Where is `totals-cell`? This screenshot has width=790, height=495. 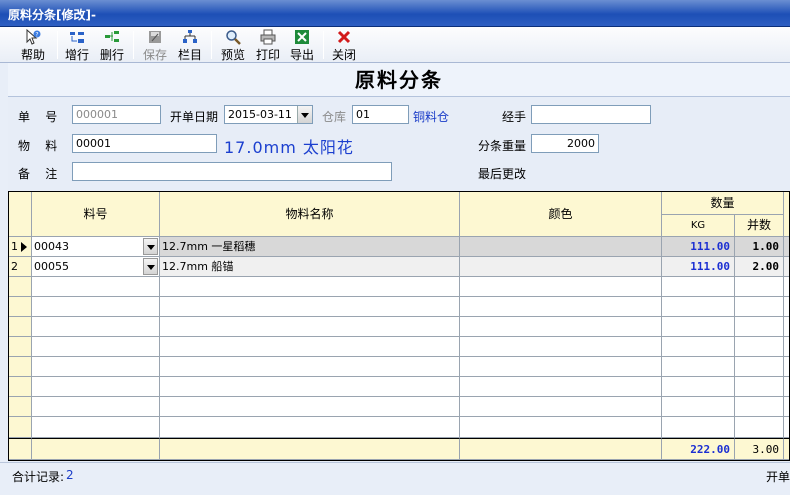 totals-cell is located at coordinates (96, 449).